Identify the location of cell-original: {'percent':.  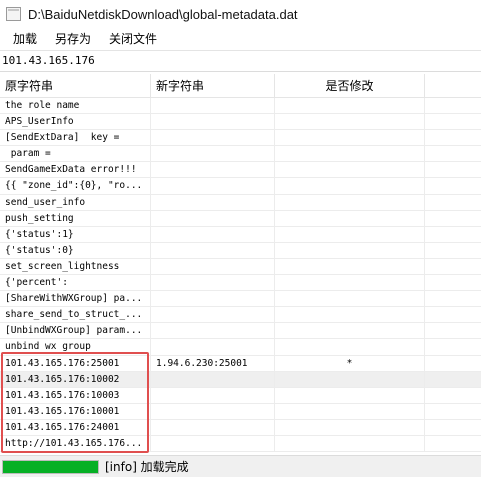
(75, 283).